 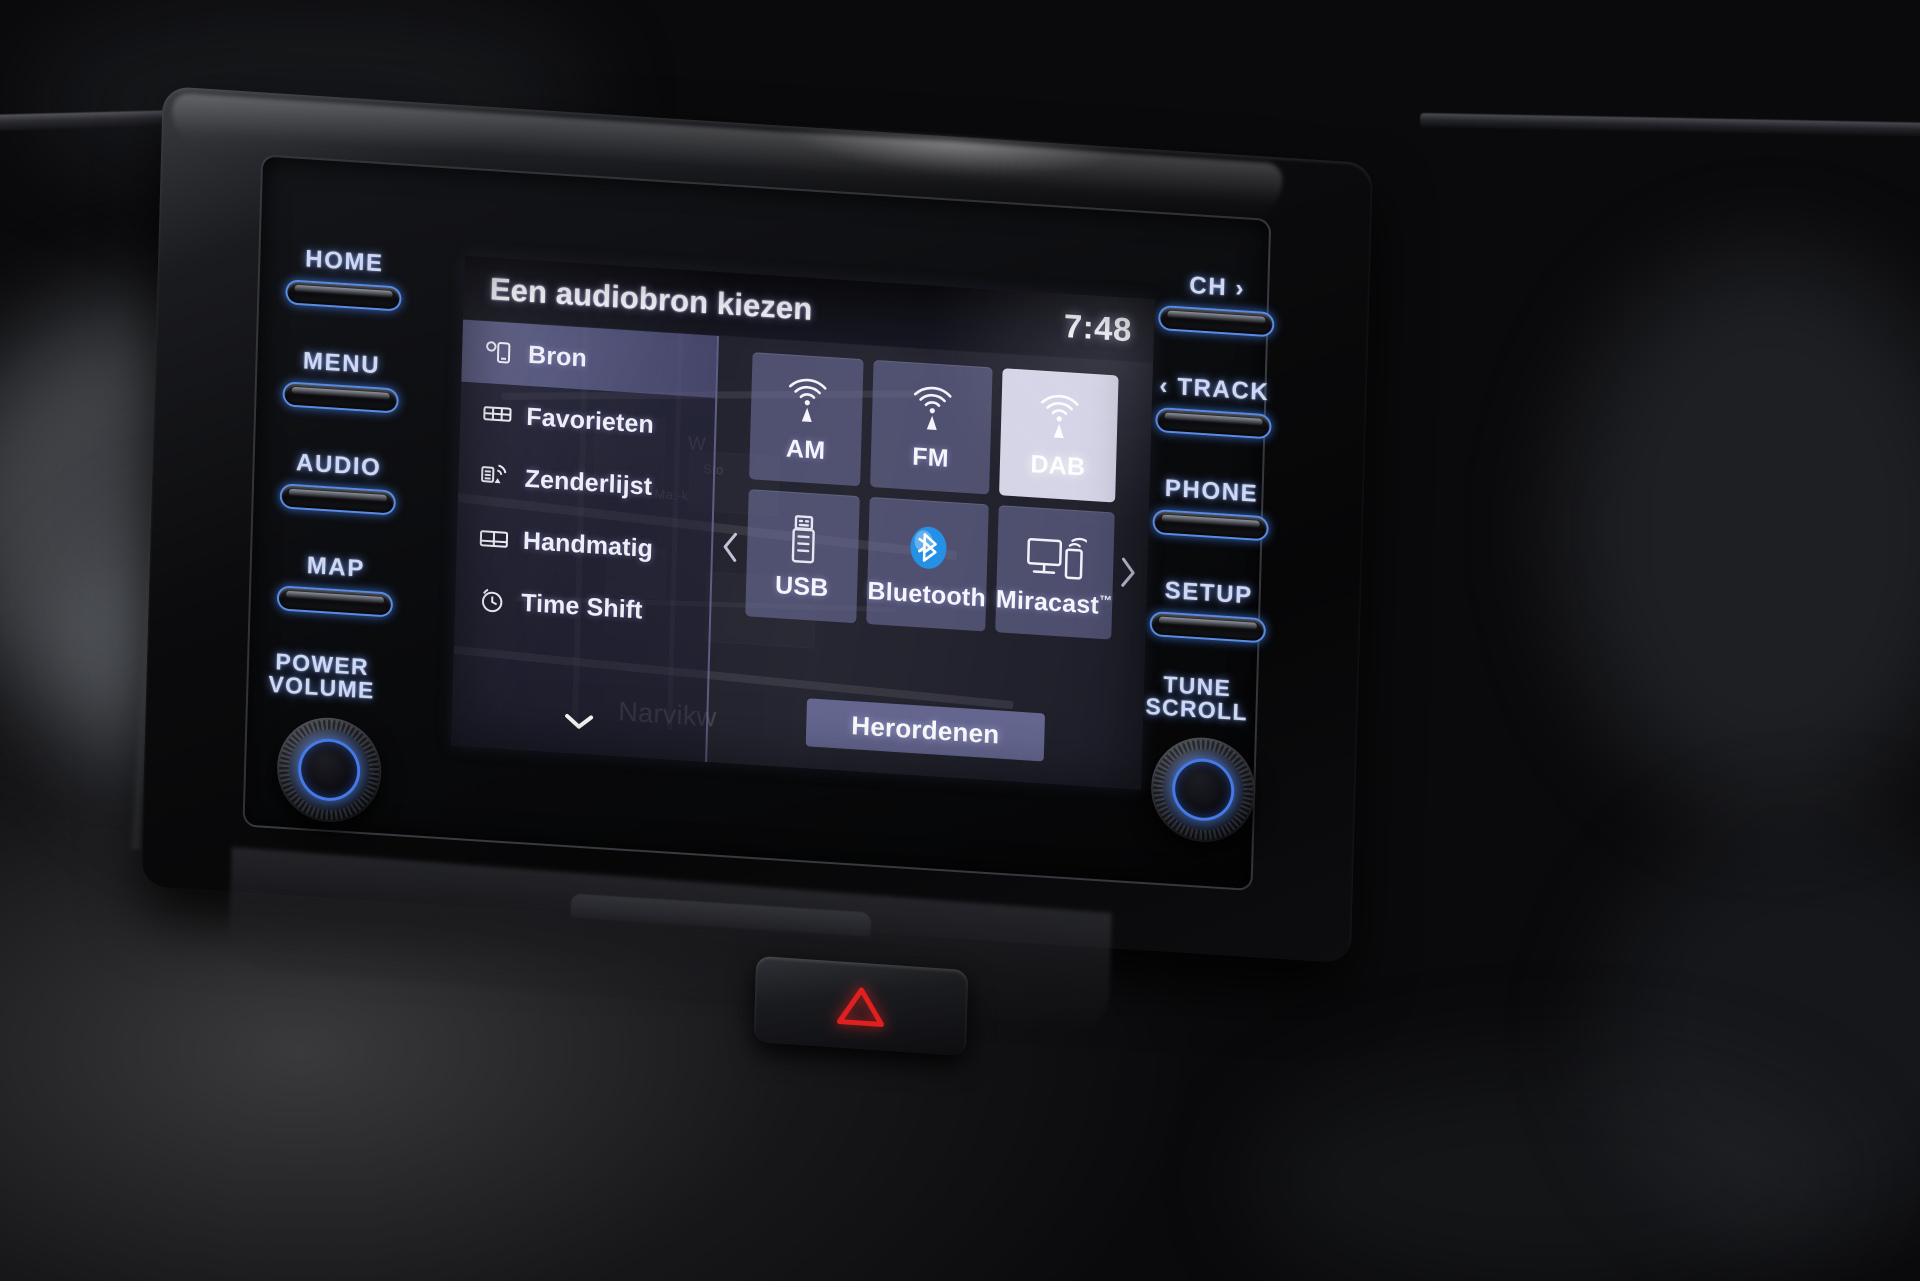 I want to click on channel-up-button: CH ›, so click(x=1216, y=304).